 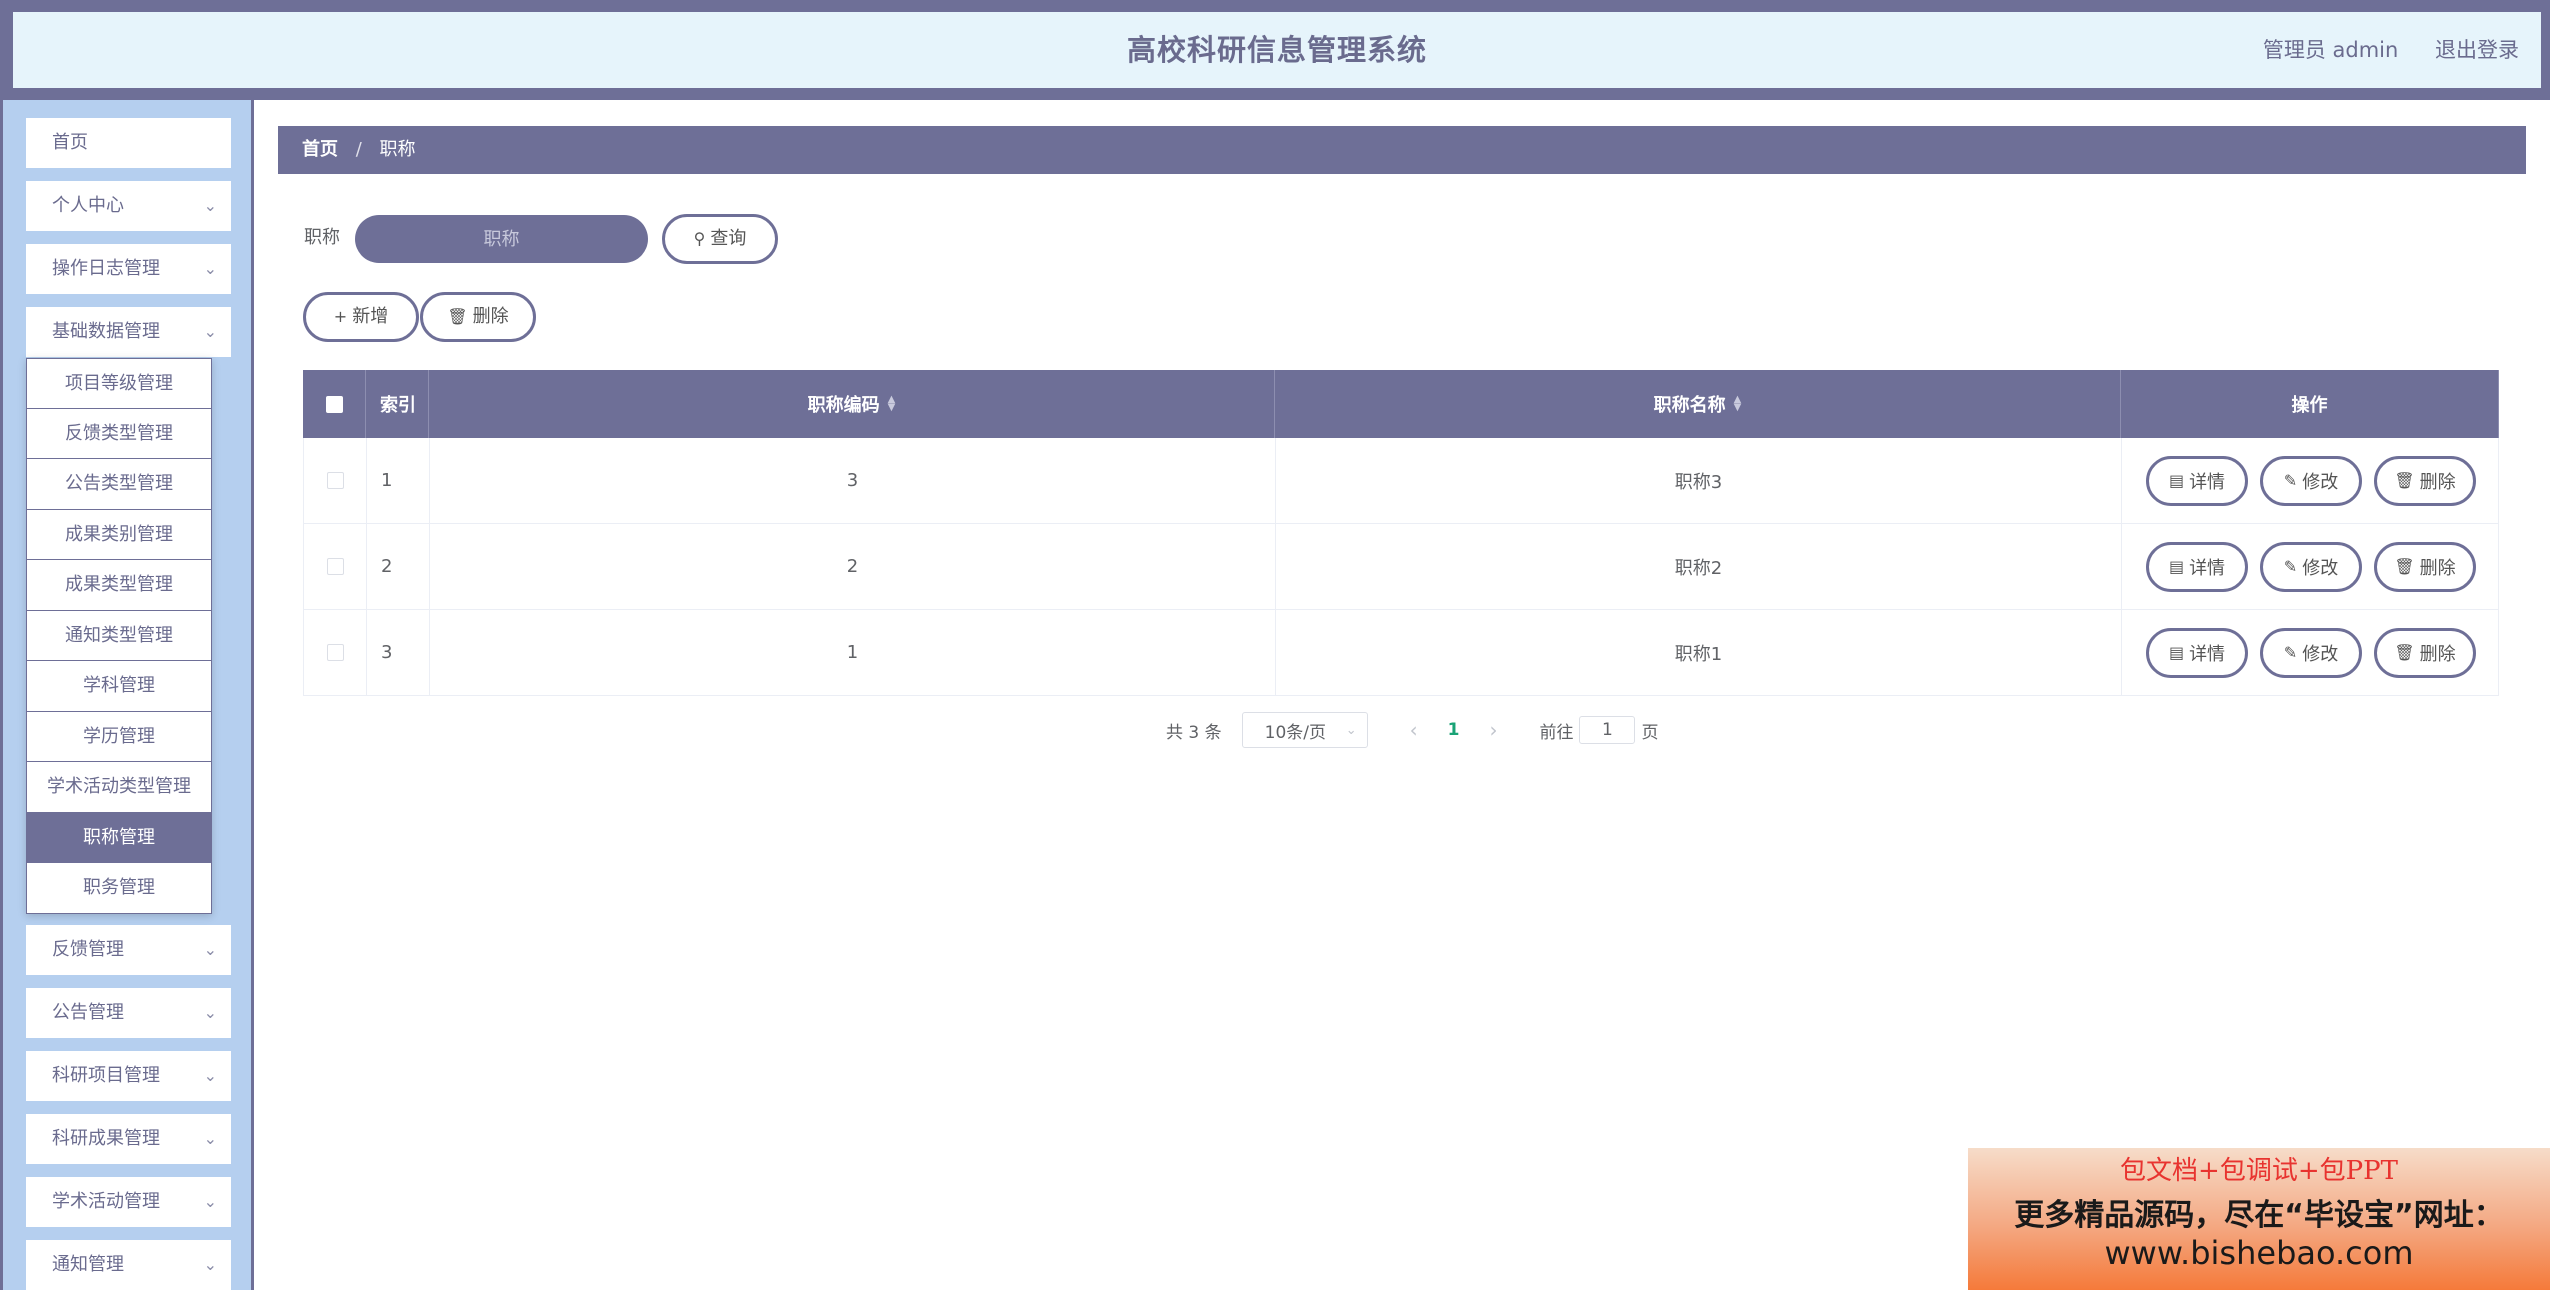 What do you see at coordinates (2330, 50) in the screenshot?
I see `current-user-label: 管理员 admin` at bounding box center [2330, 50].